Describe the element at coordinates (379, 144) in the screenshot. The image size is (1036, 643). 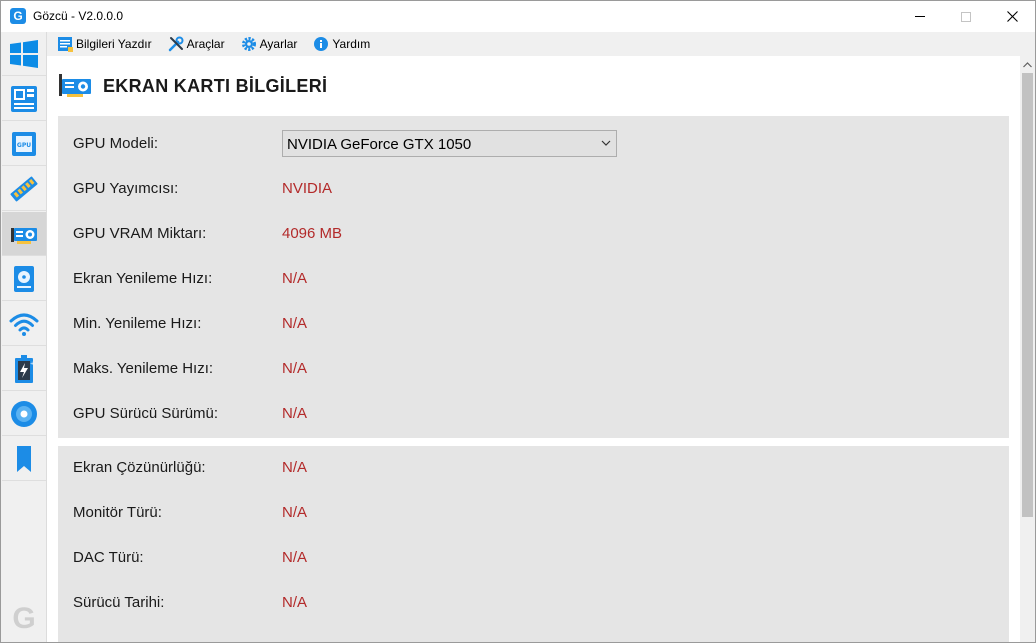
I see `gpu-model-selected: NVIDIA GeForce GTX 1050` at that location.